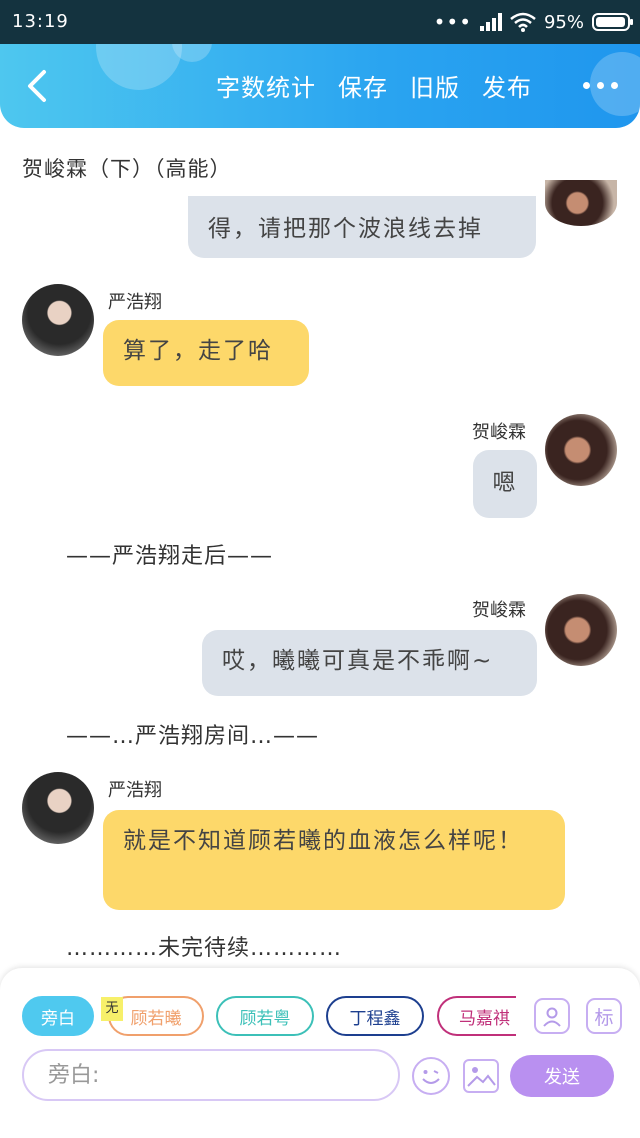 This screenshot has width=640, height=1138. What do you see at coordinates (600, 85) in the screenshot?
I see `more-dots-icon` at bounding box center [600, 85].